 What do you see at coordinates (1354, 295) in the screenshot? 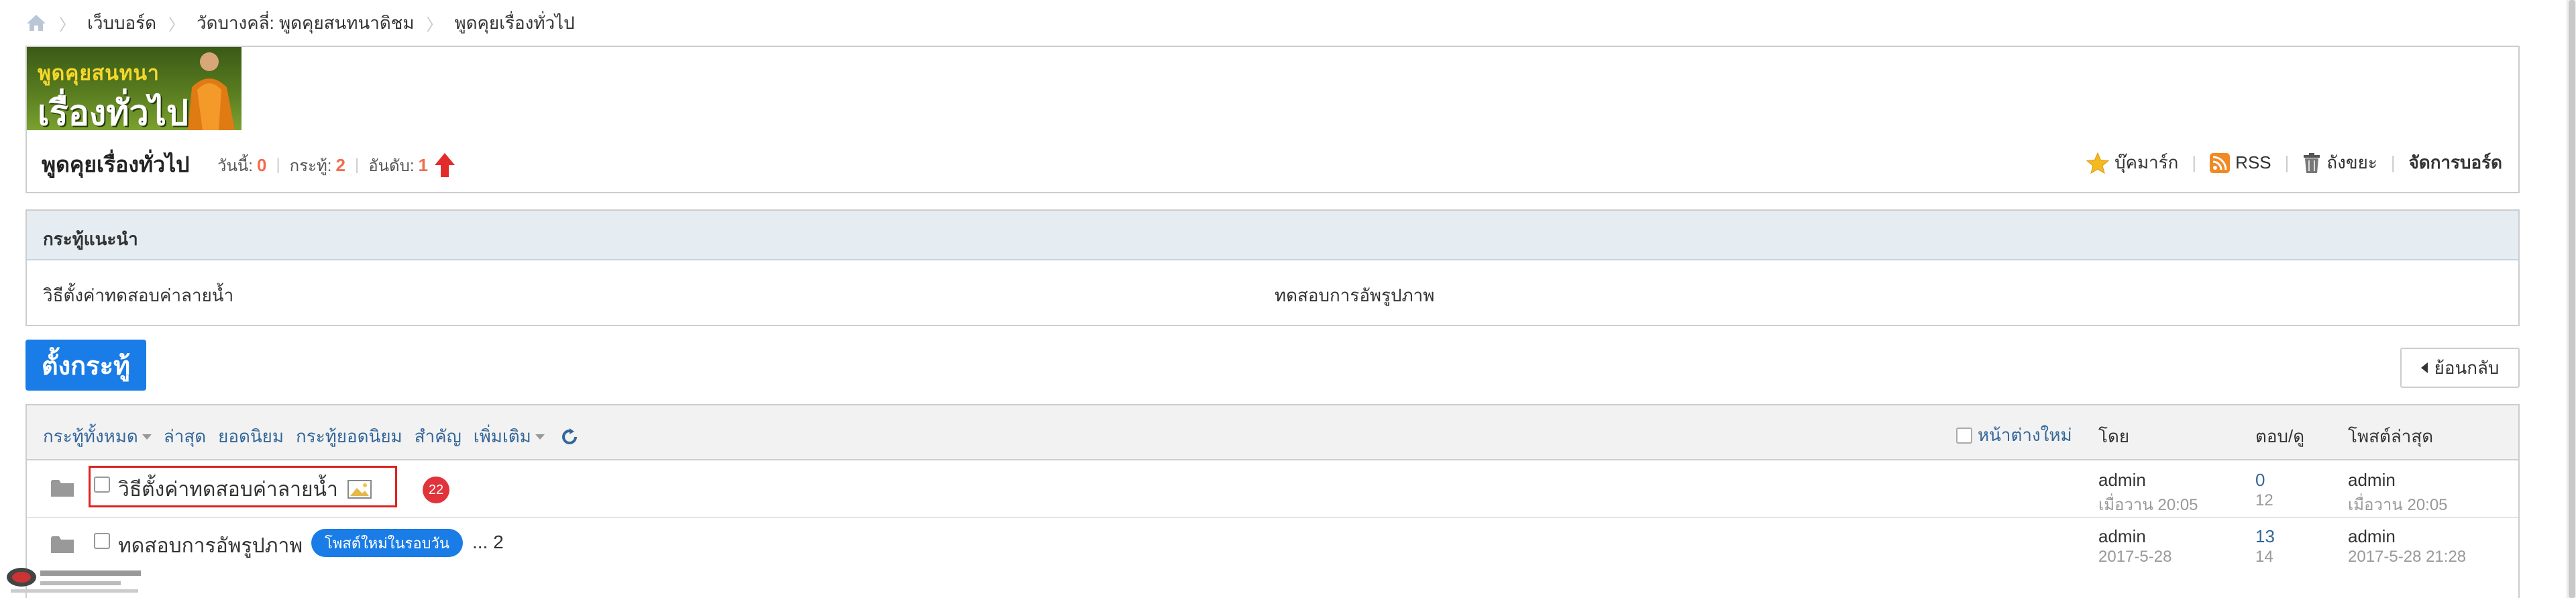
I see `recommended-item: ทดสอบการอัพรูปภาพ` at bounding box center [1354, 295].